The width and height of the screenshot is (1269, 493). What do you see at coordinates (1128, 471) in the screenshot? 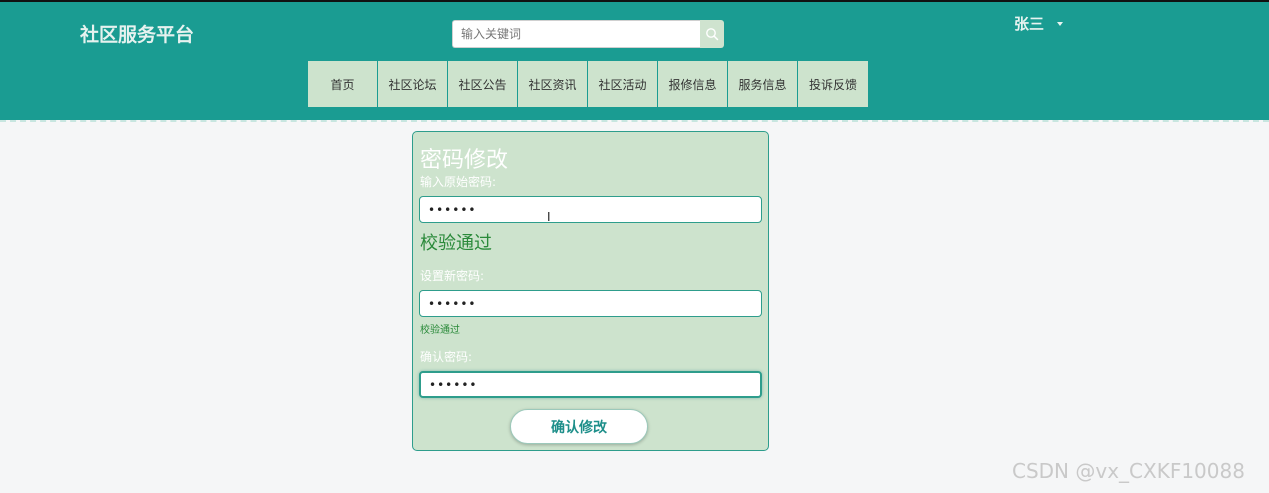
I see `watermark: CSDN @vx_CXKF10088` at bounding box center [1128, 471].